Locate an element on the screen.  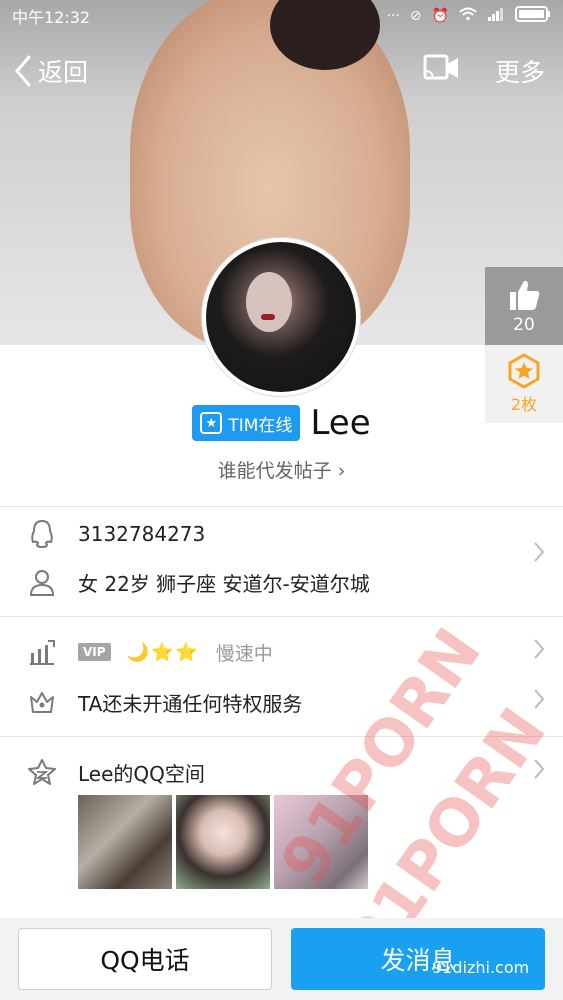
privilege-text: TA还未开通任何特权服务 is located at coordinates (190, 703).